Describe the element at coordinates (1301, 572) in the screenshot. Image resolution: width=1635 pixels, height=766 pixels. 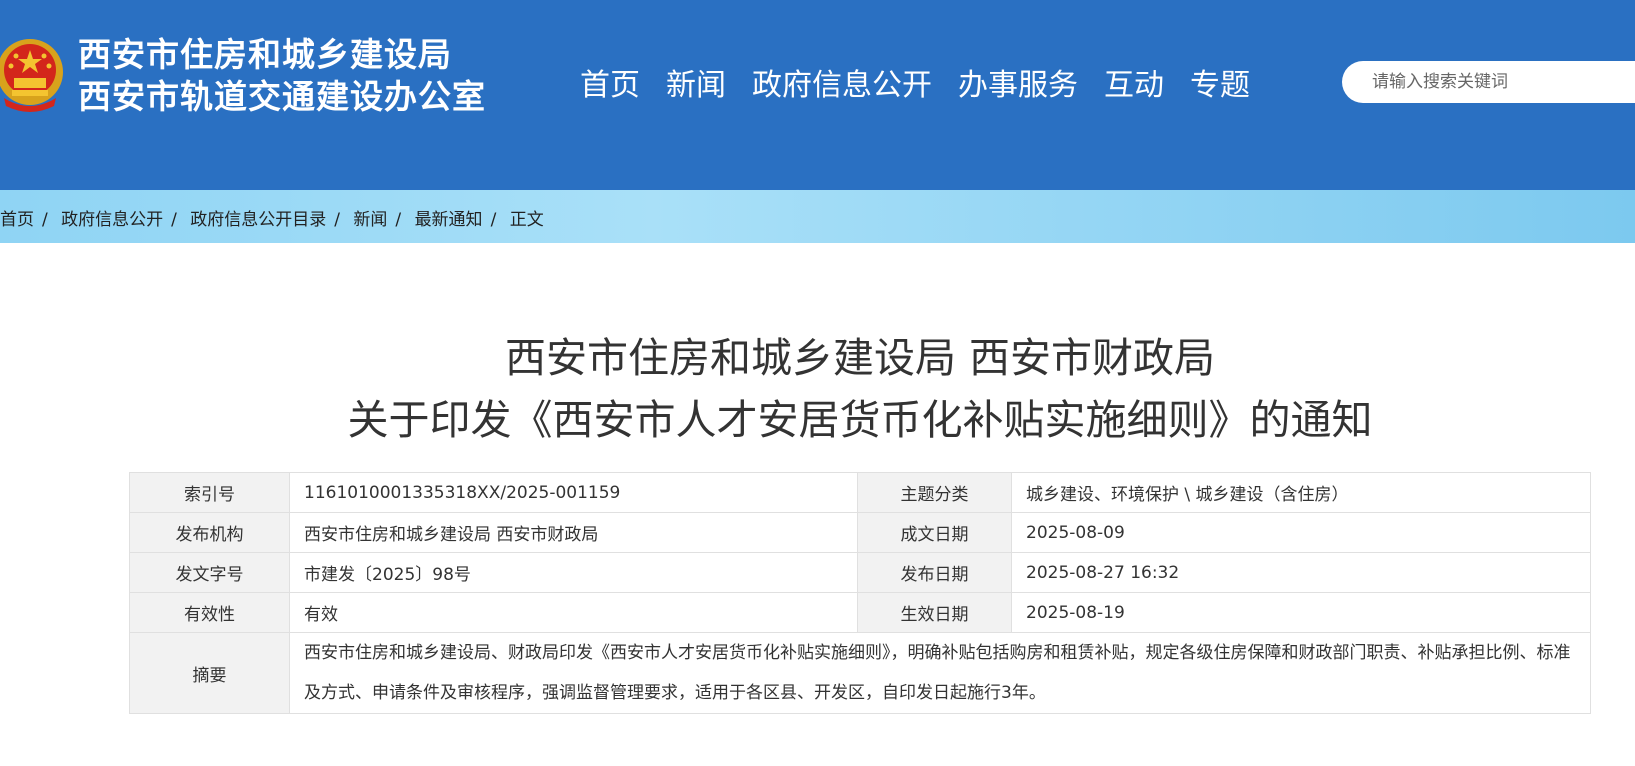
I see `publish-date-value: 2025-08-27 16:32` at that location.